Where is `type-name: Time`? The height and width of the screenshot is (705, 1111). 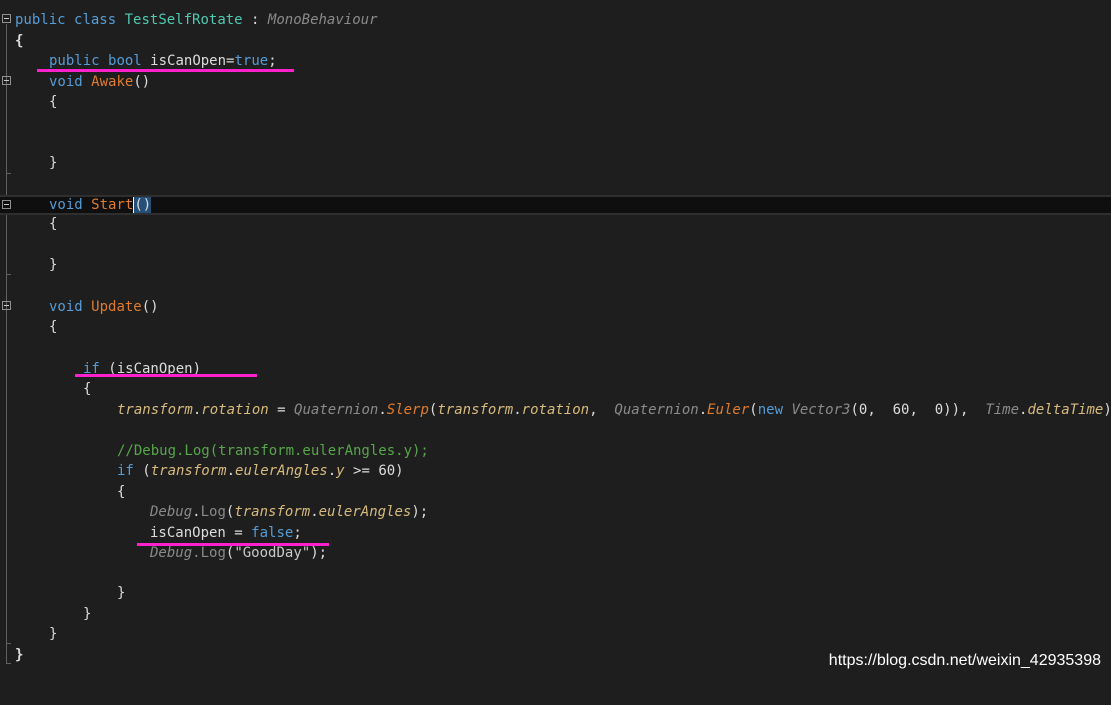
type-name: Time is located at coordinates (1002, 410).